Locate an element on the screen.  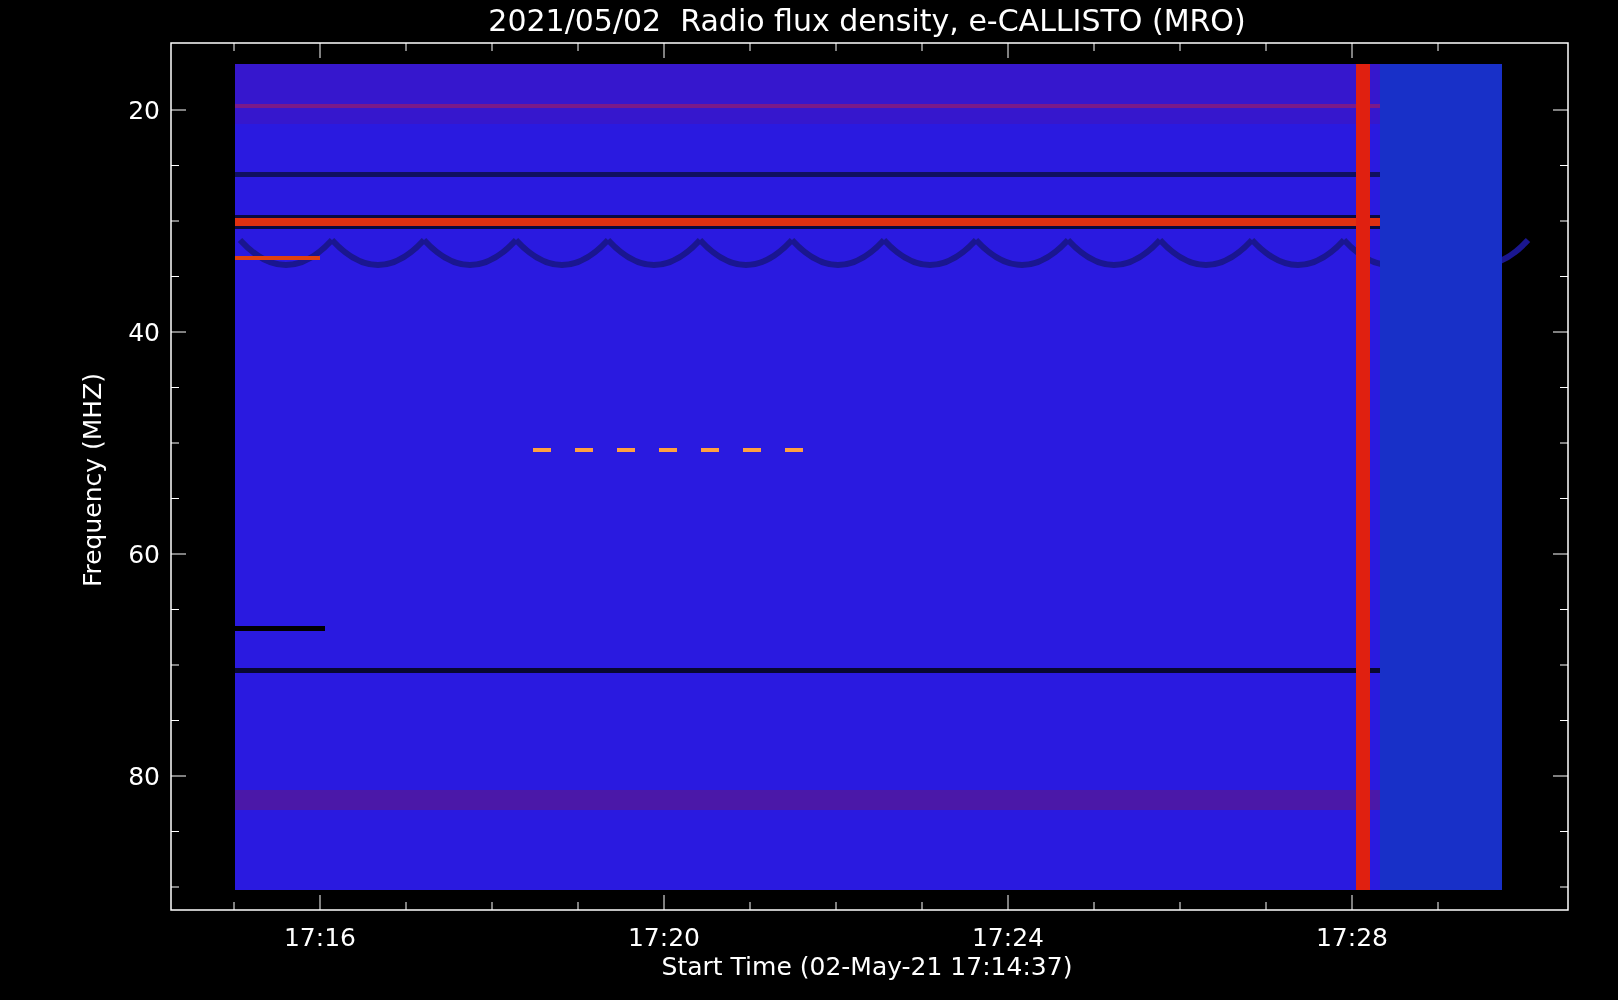
x-tick-label: 17:20 is located at coordinates (664, 937).